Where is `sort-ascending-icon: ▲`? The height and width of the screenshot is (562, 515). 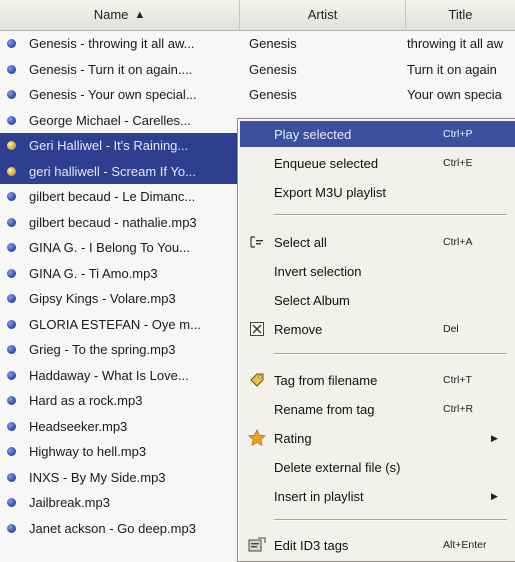
sort-ascending-icon: ▲ is located at coordinates (140, 15).